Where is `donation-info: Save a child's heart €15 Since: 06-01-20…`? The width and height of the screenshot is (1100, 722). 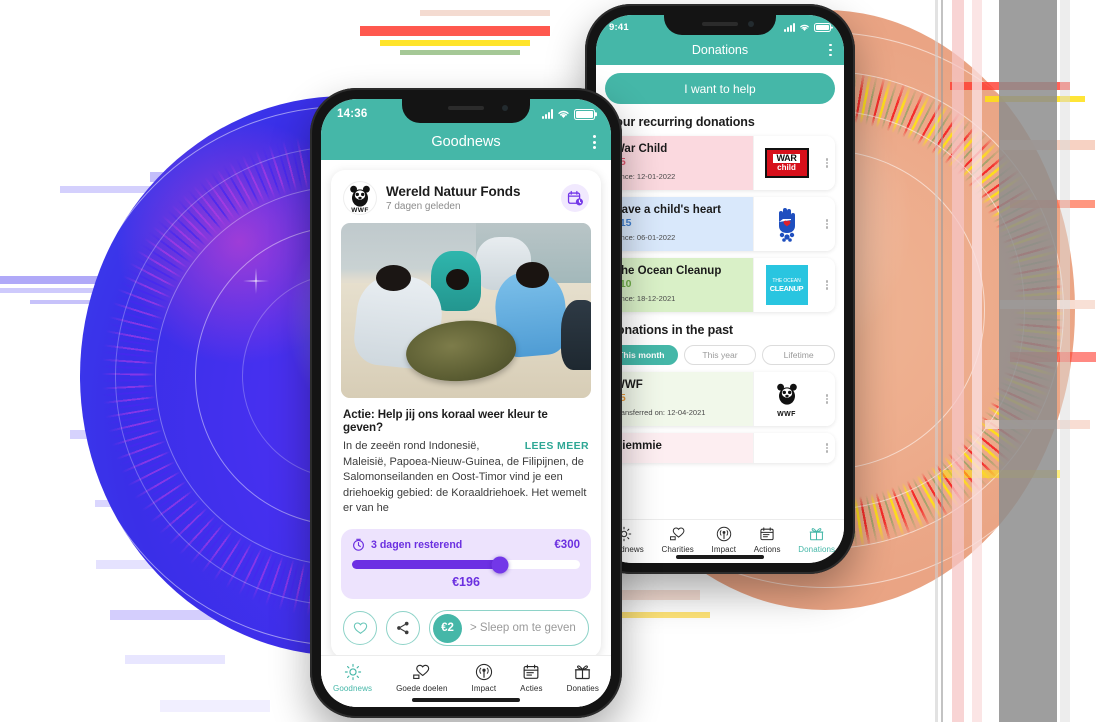 donation-info: Save a child's heart €15 Since: 06-01-20… is located at coordinates (679, 224).